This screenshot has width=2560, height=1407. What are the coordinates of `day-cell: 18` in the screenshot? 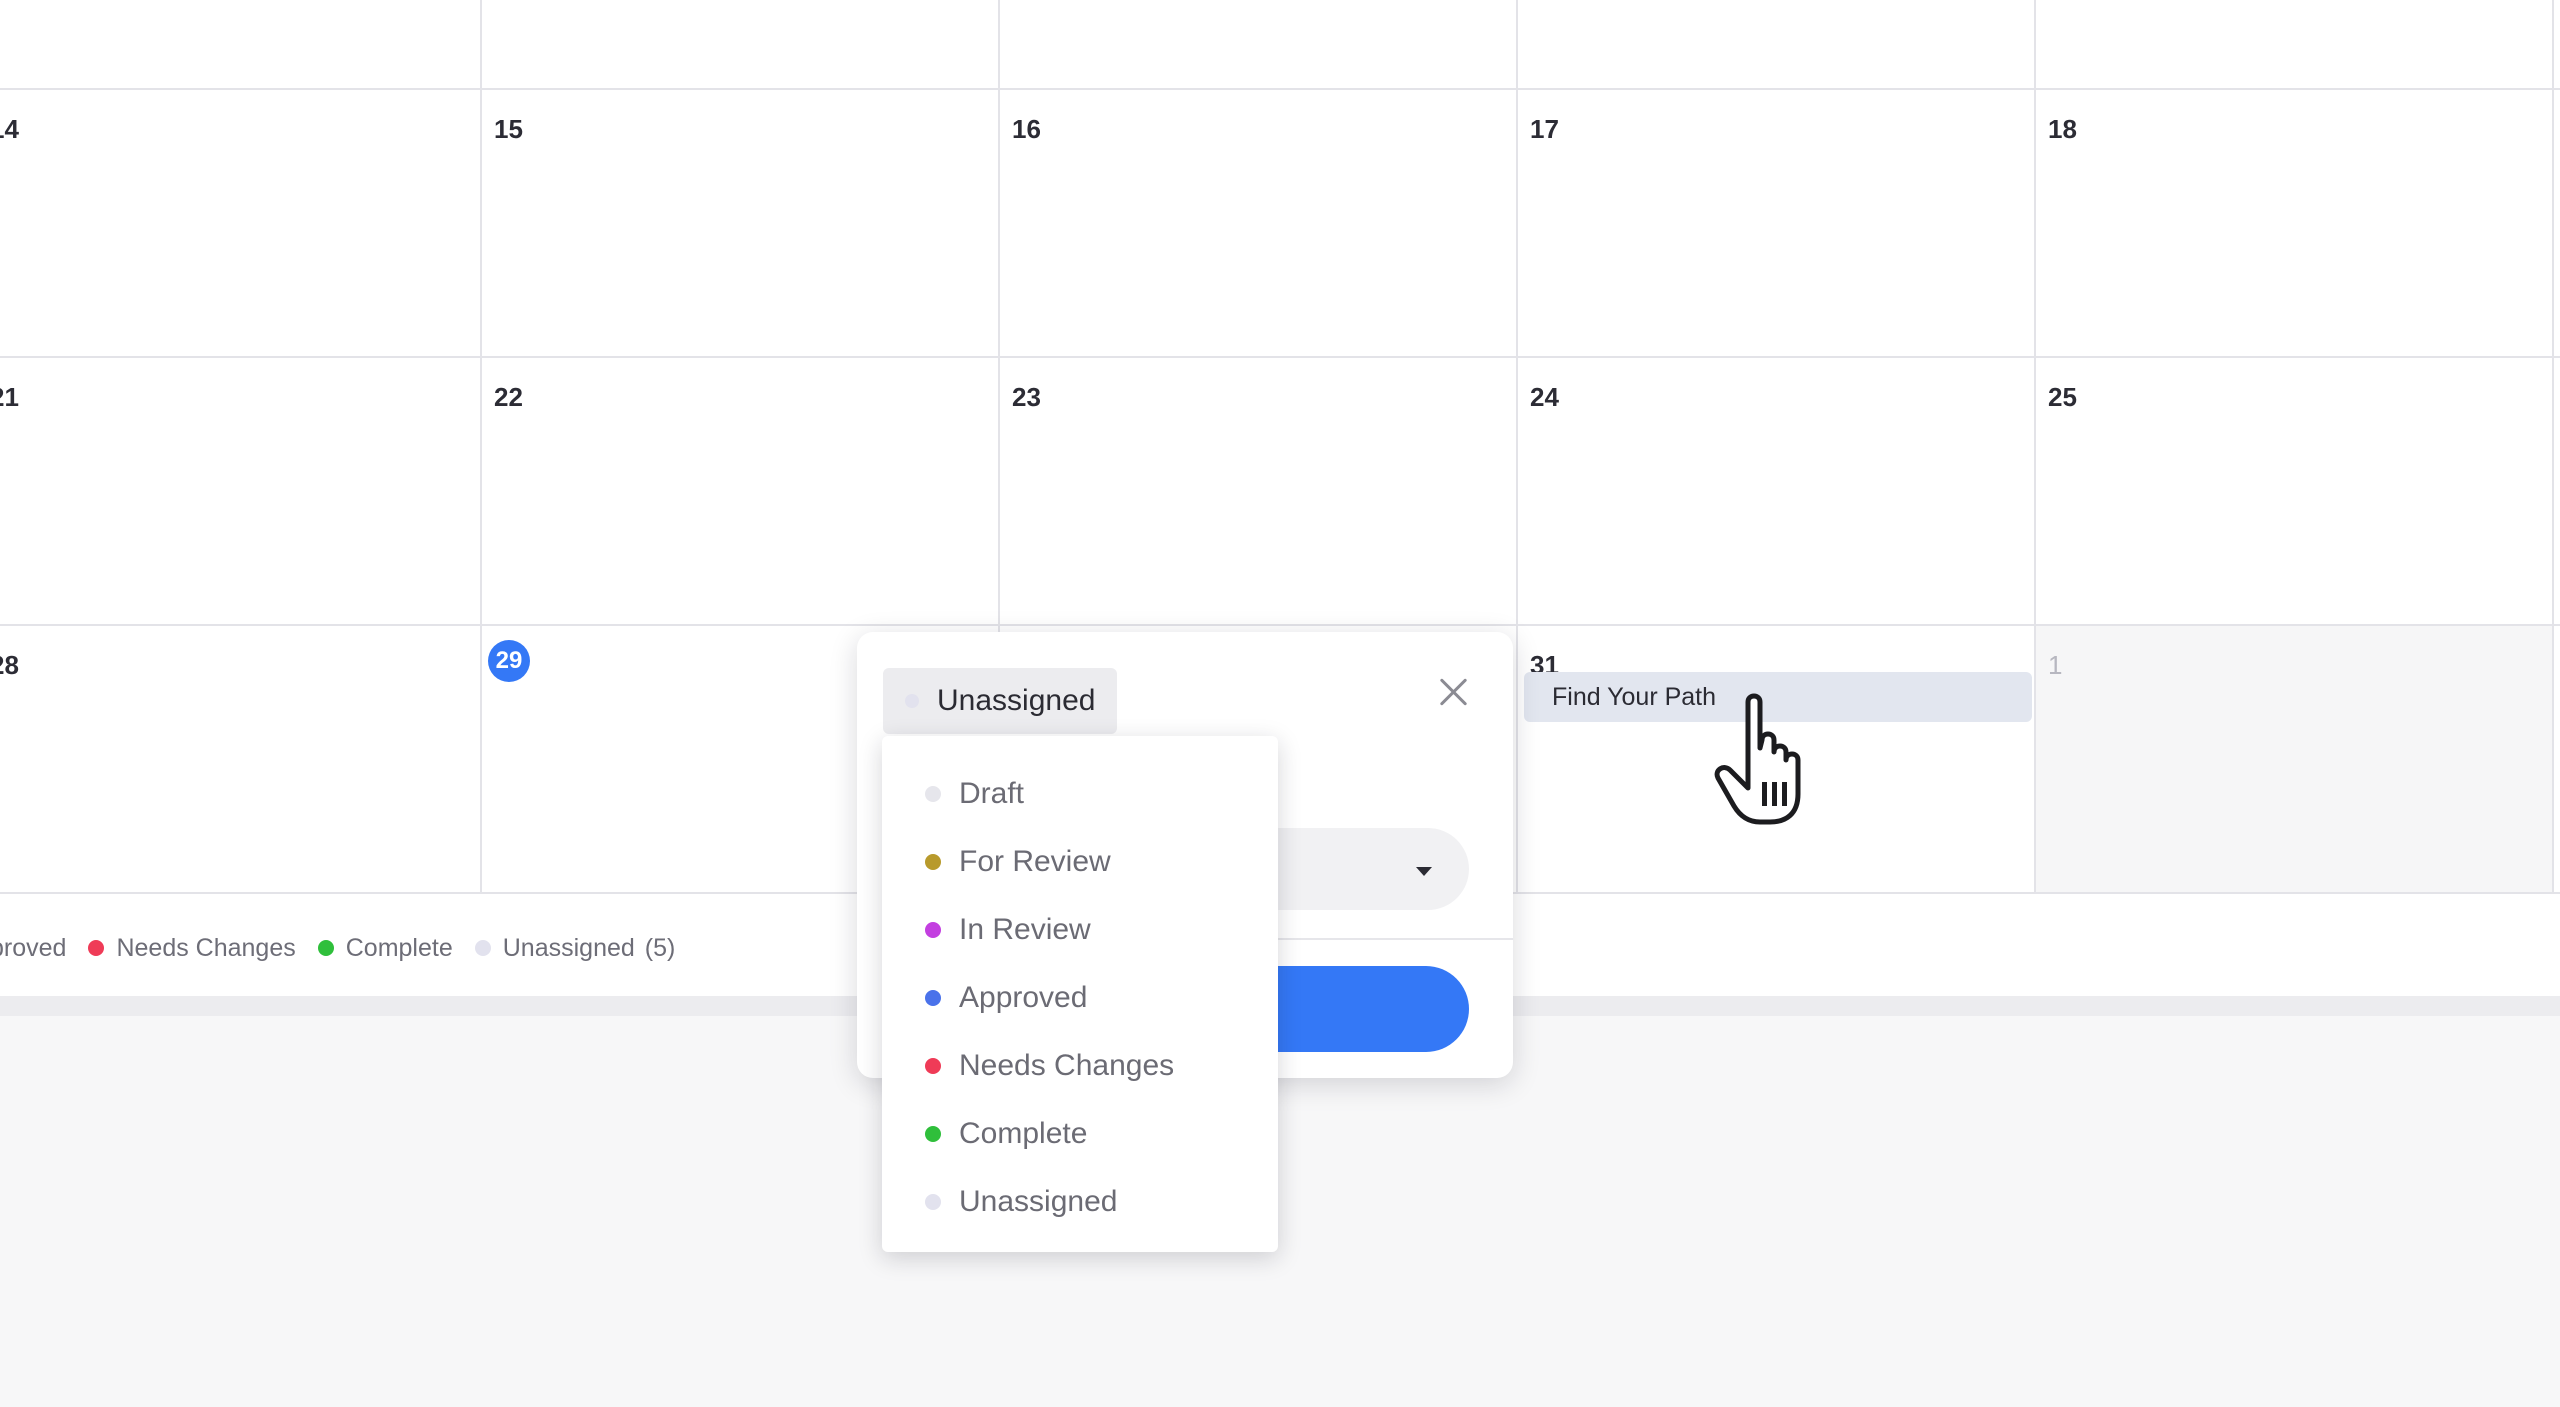 It's located at (2294, 223).